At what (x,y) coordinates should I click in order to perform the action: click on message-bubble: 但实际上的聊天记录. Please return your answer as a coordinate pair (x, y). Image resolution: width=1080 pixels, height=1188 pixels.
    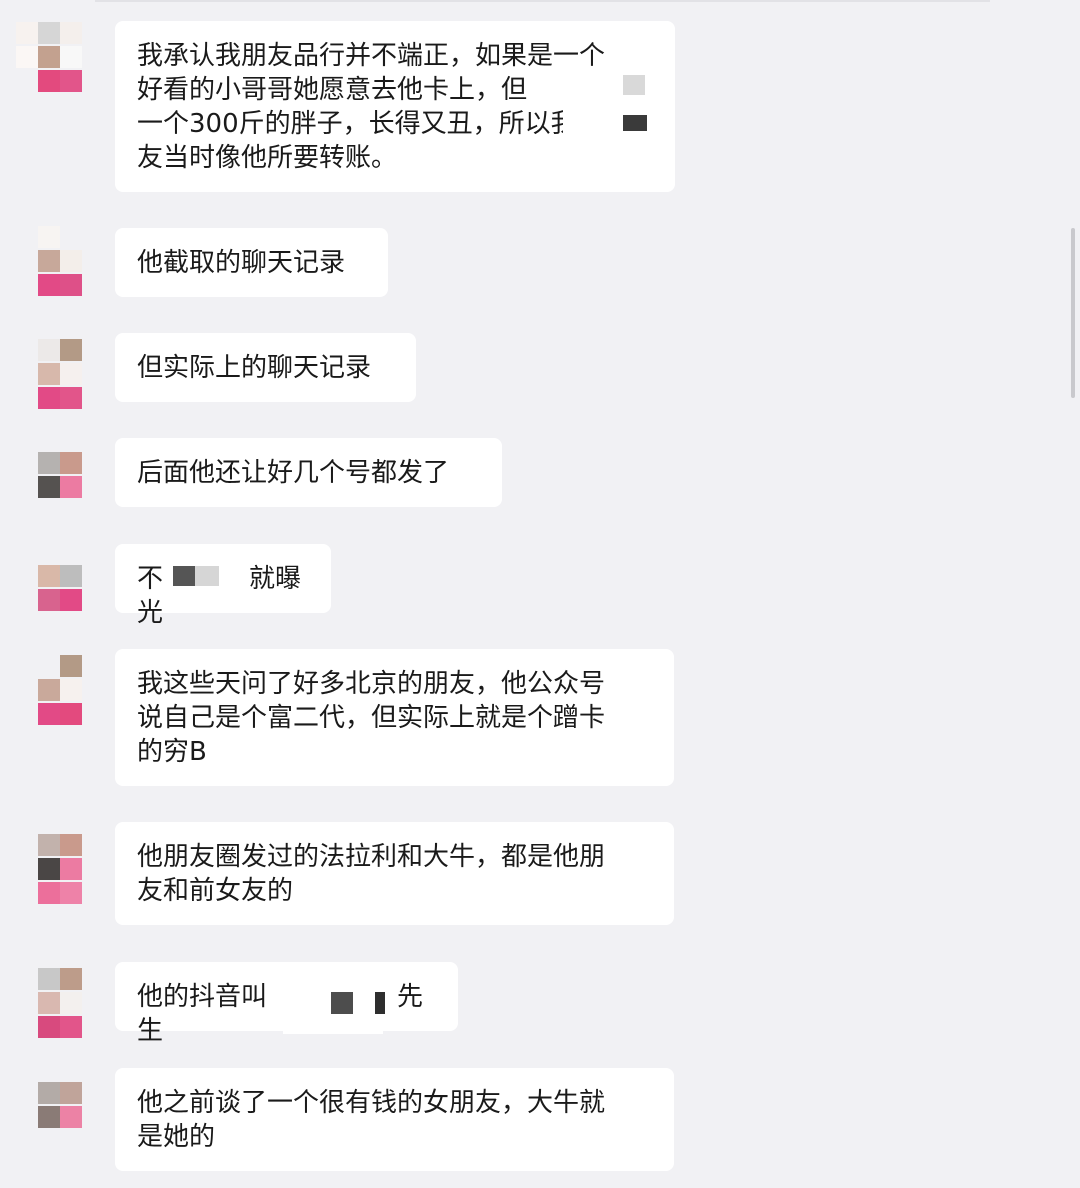
    Looking at the image, I should click on (265, 367).